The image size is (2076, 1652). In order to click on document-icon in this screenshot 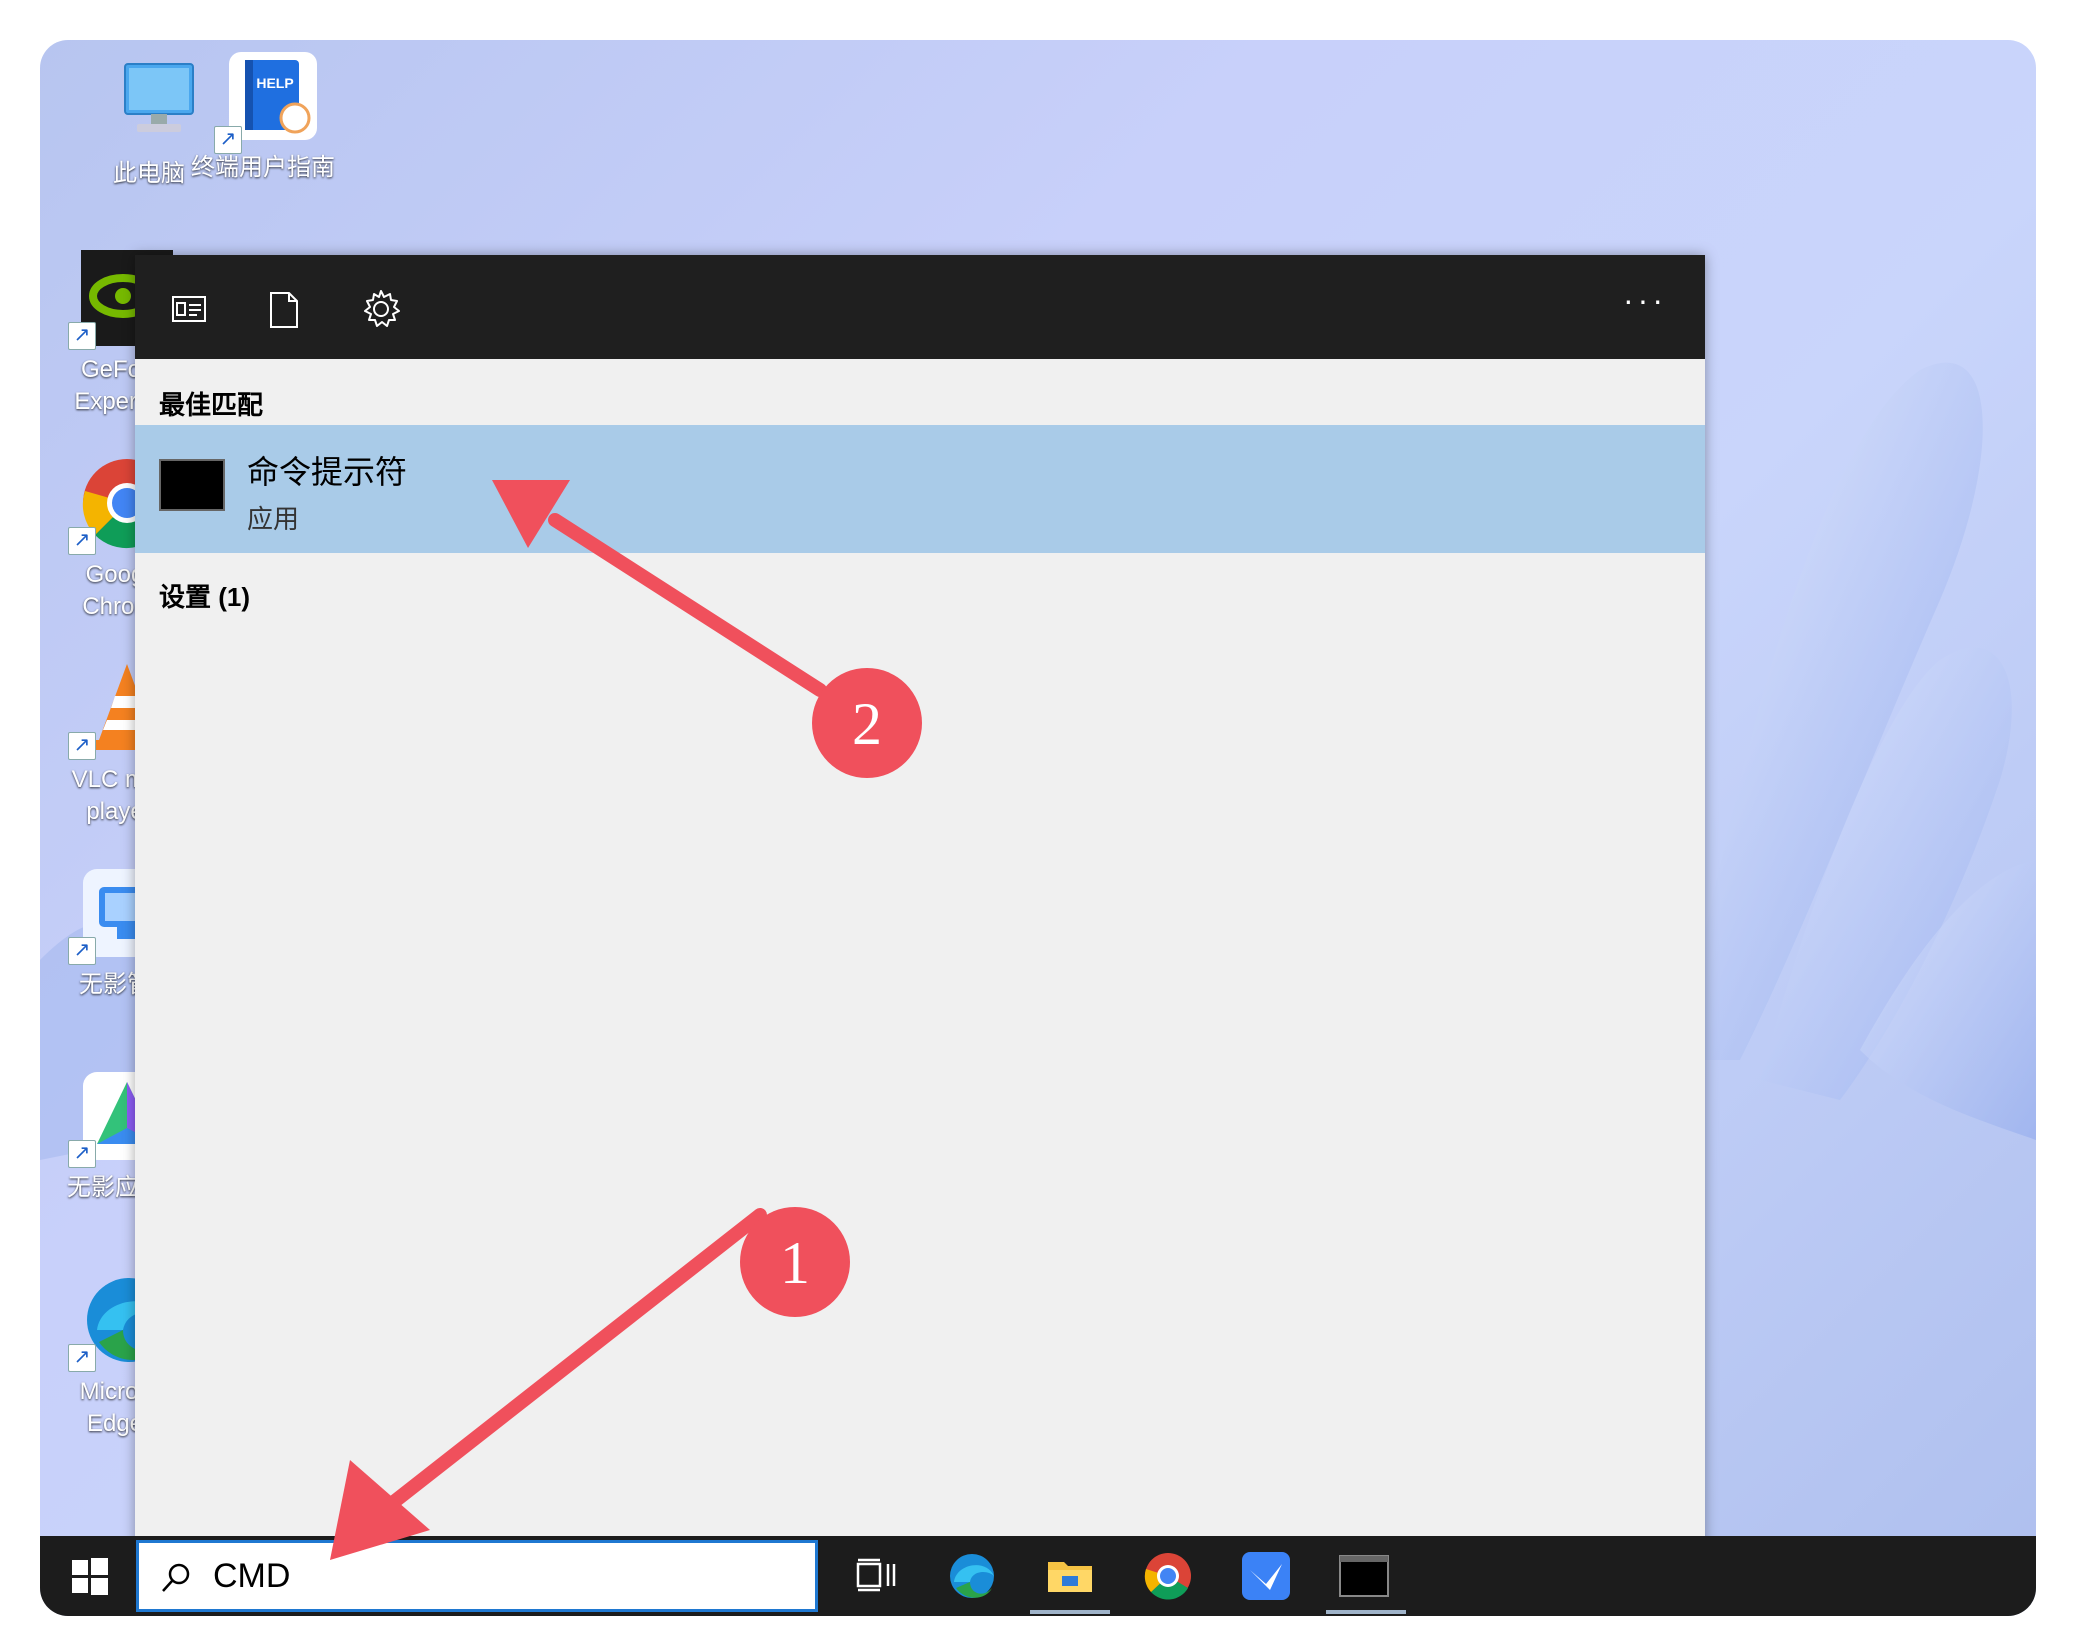, I will do `click(283, 309)`.